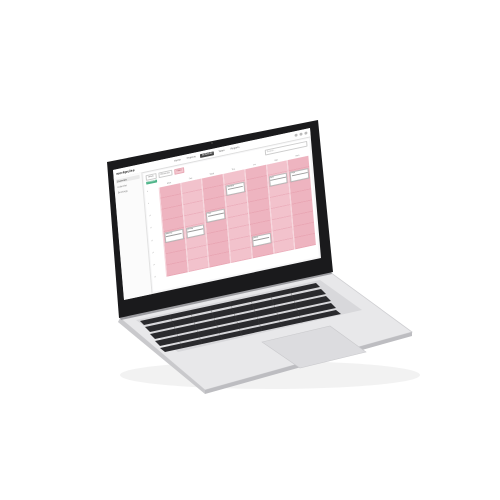 The height and width of the screenshot is (500, 500). Describe the element at coordinates (207, 154) in the screenshot. I see `nav-item-schedule: Schedule` at that location.